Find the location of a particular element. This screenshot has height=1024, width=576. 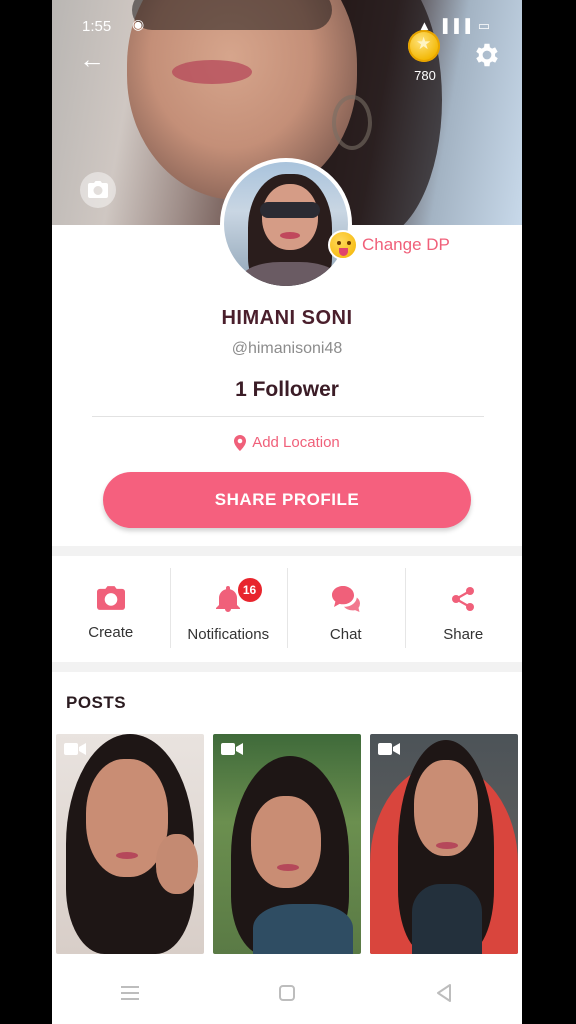

notifications-label: Notifications is located at coordinates (228, 634).